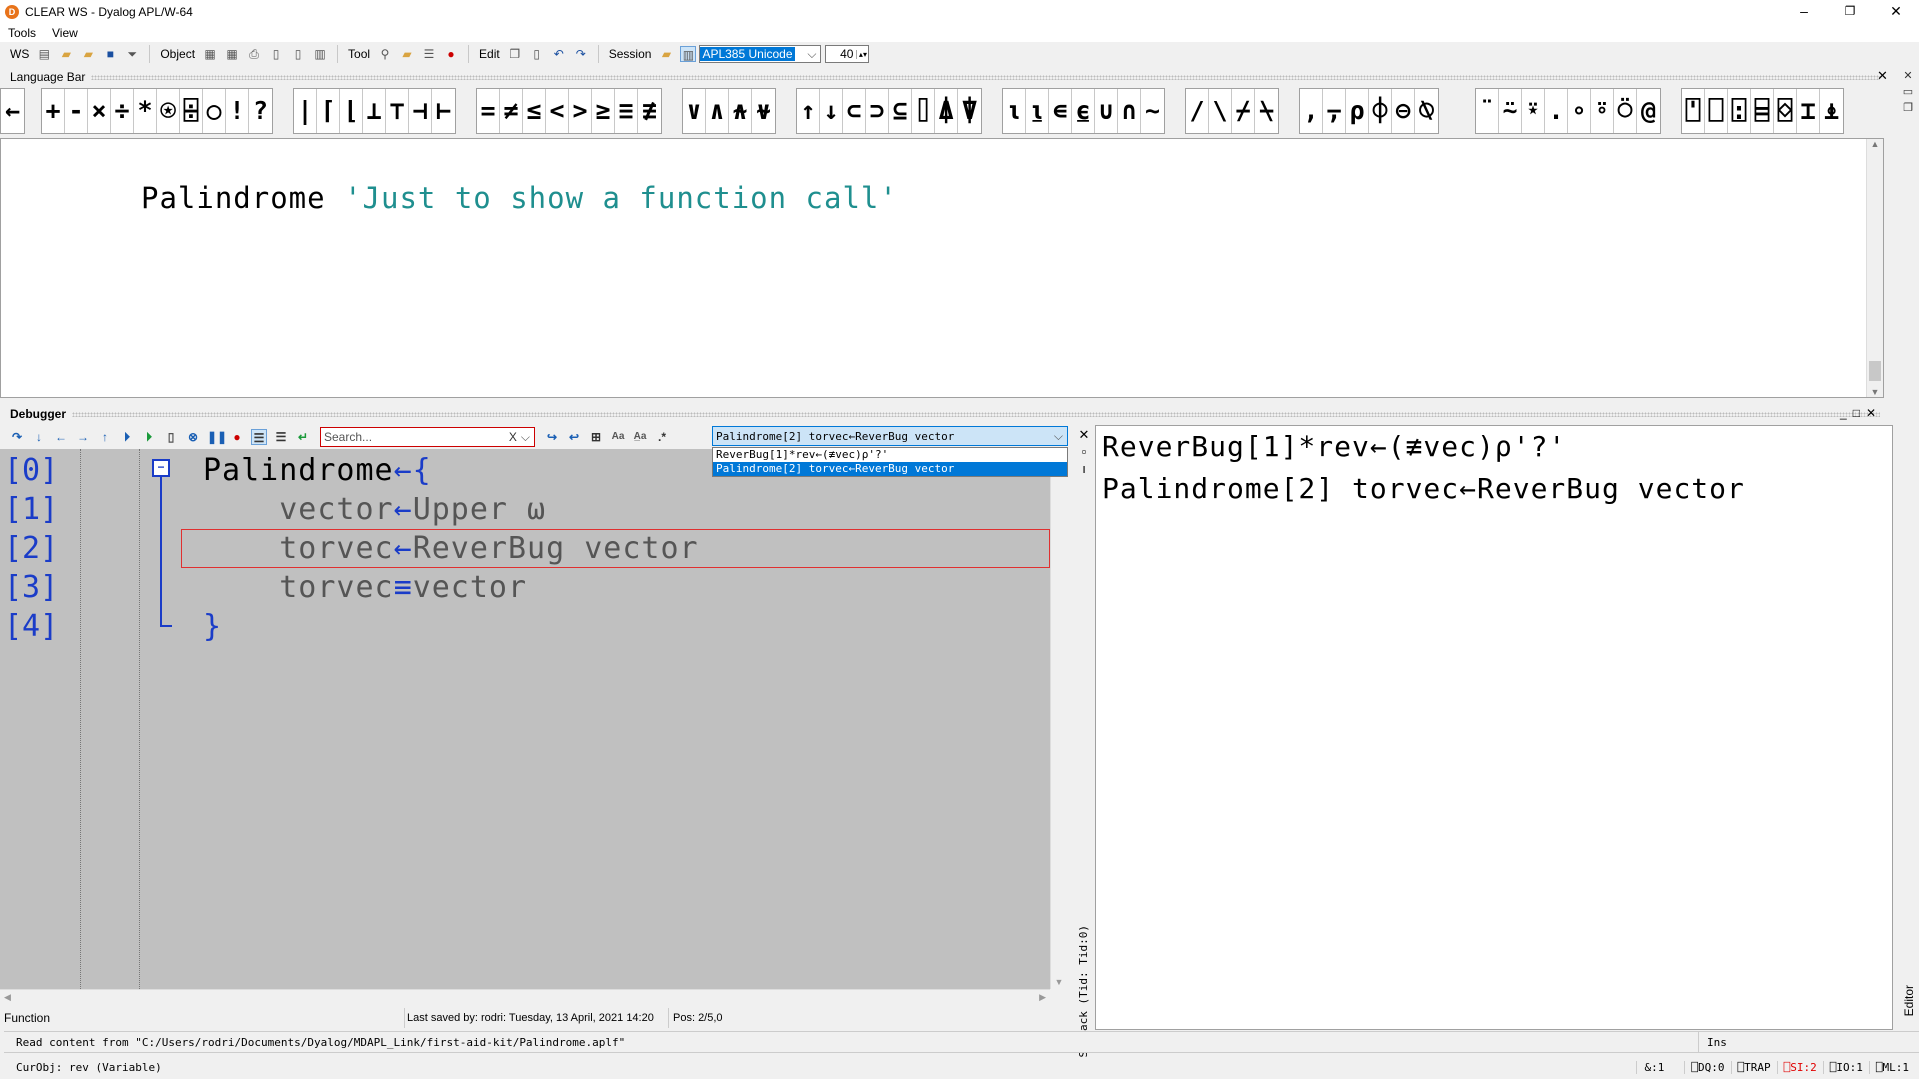  I want to click on step-into-icon: ↓, so click(39, 437).